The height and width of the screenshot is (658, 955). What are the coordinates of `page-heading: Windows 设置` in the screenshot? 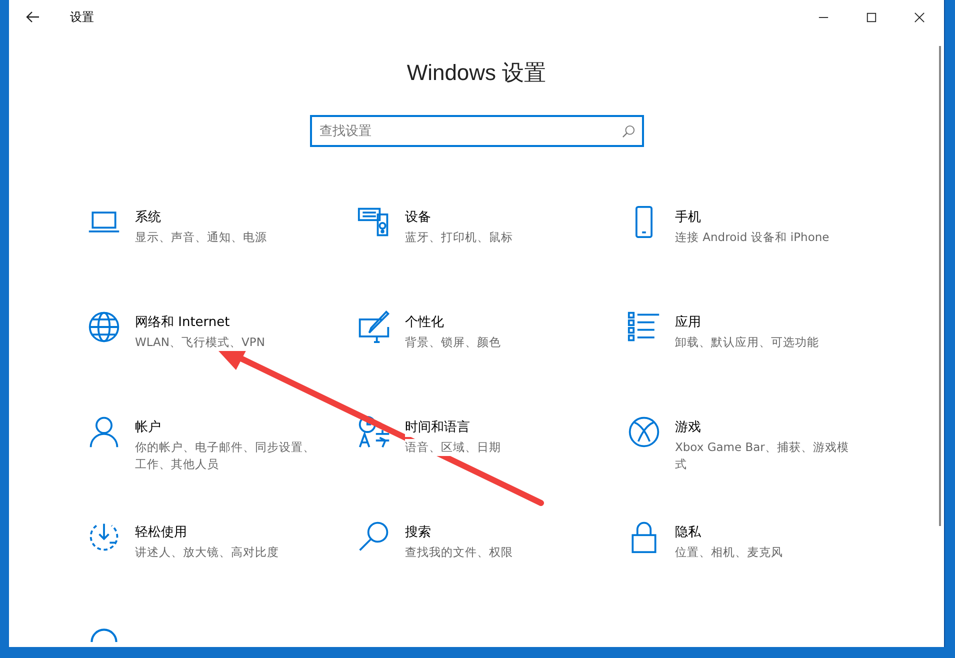 It's located at (476, 73).